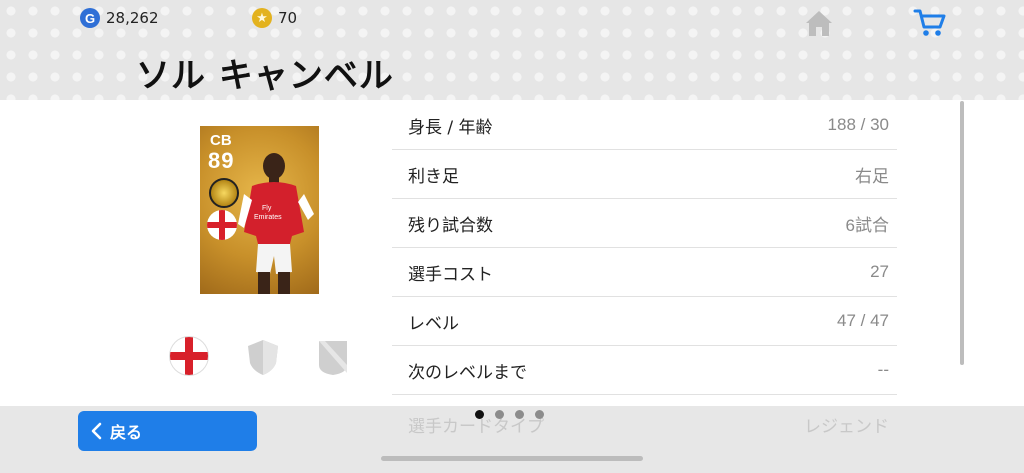 Image resolution: width=1024 pixels, height=473 pixels. What do you see at coordinates (333, 358) in the screenshot?
I see `league-emblem-placeholder-icon` at bounding box center [333, 358].